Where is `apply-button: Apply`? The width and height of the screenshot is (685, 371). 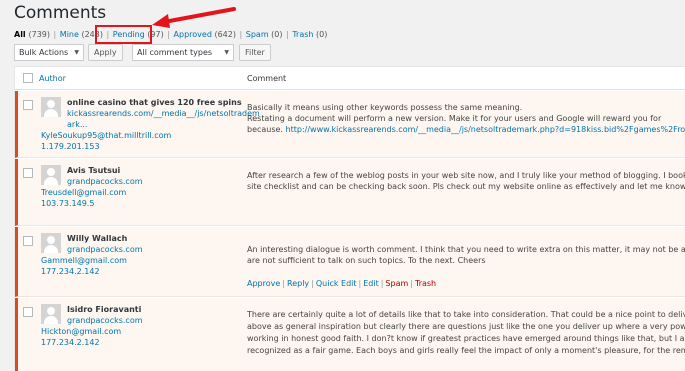 apply-button: Apply is located at coordinates (105, 52).